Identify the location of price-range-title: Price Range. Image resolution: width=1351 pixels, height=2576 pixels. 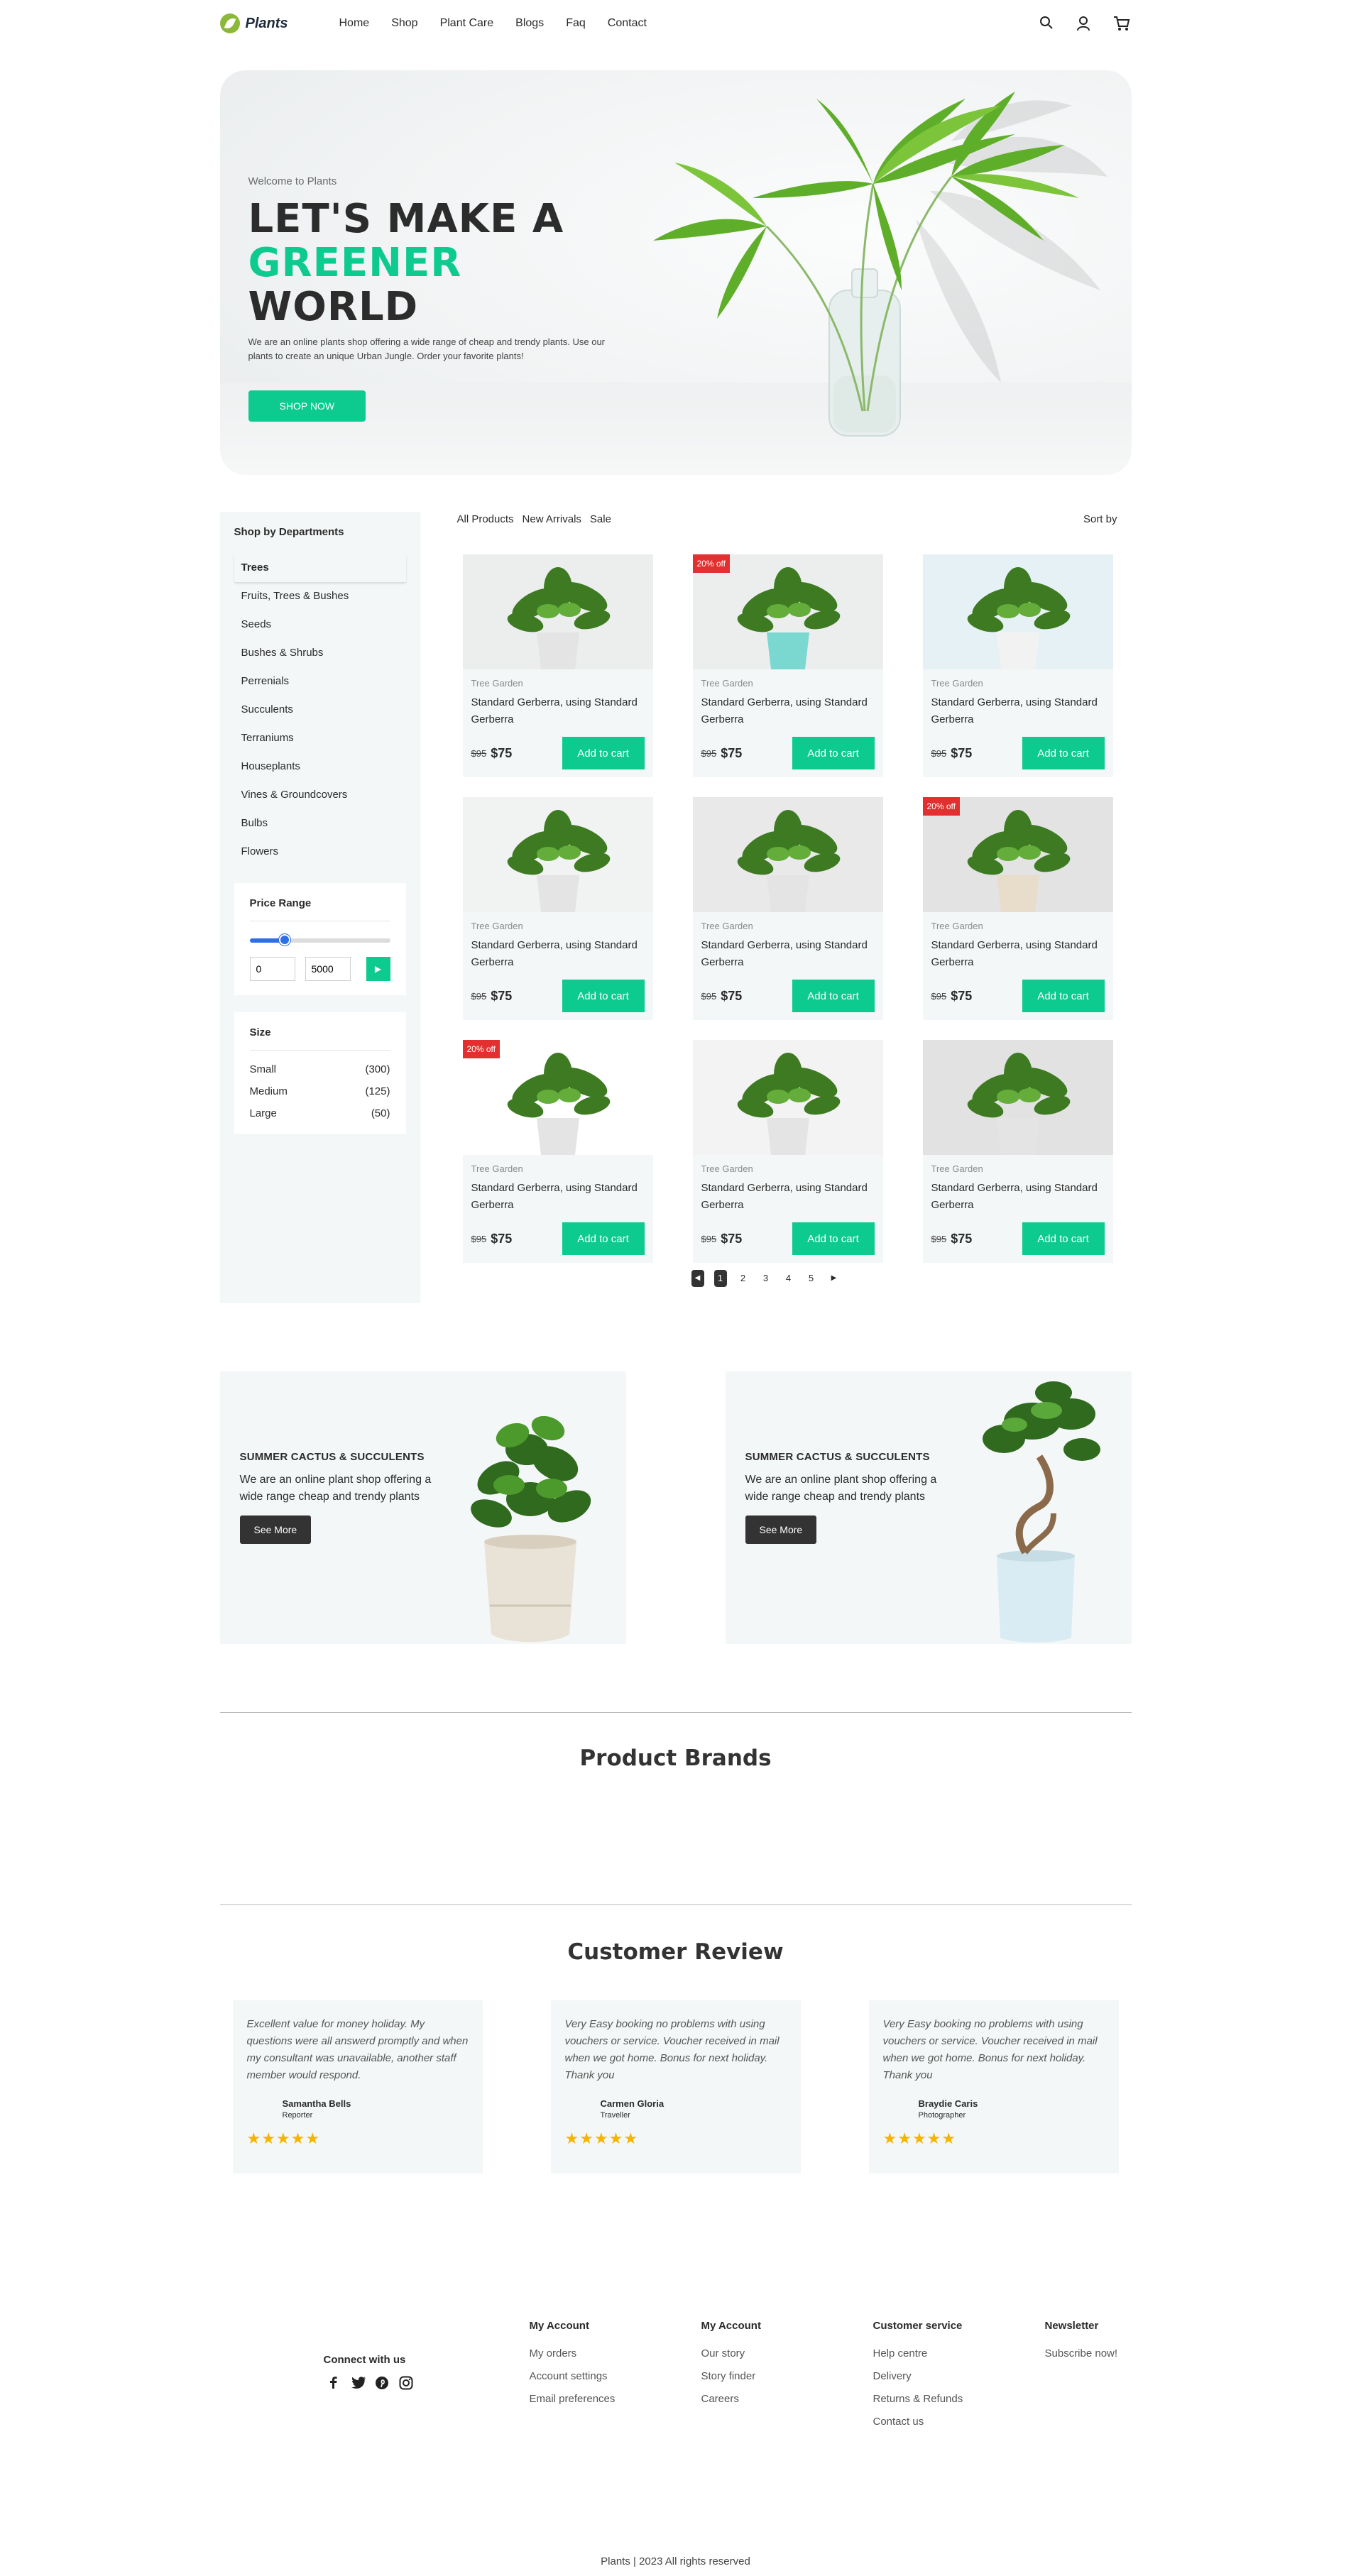
(319, 909).